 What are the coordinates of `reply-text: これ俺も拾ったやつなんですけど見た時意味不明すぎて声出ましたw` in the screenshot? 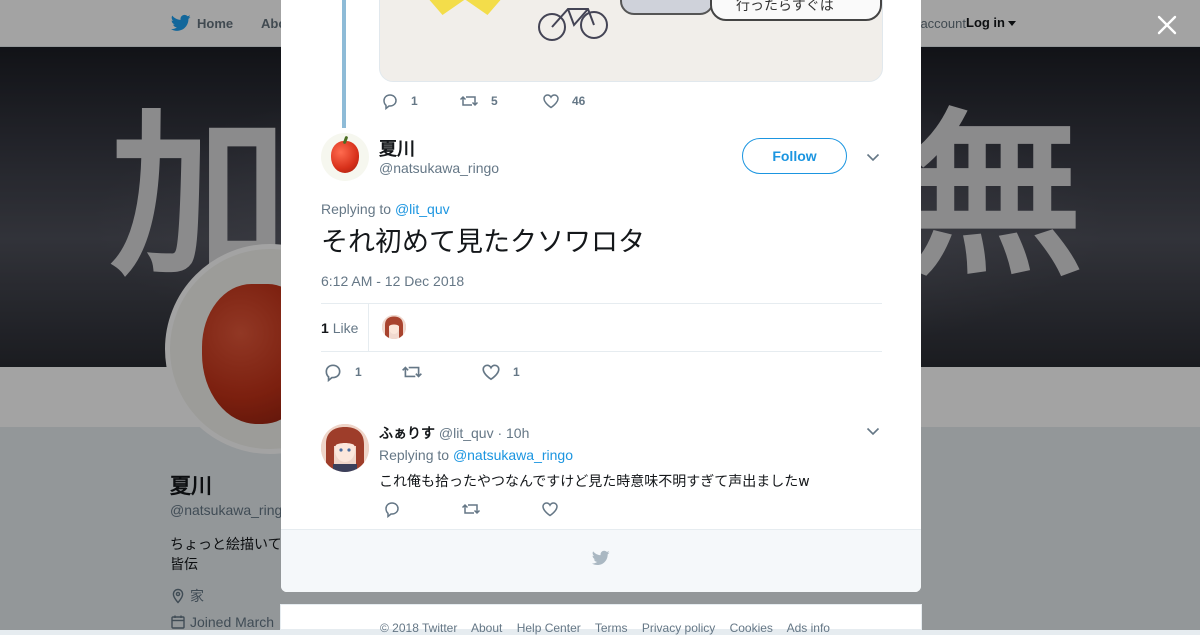 It's located at (594, 482).